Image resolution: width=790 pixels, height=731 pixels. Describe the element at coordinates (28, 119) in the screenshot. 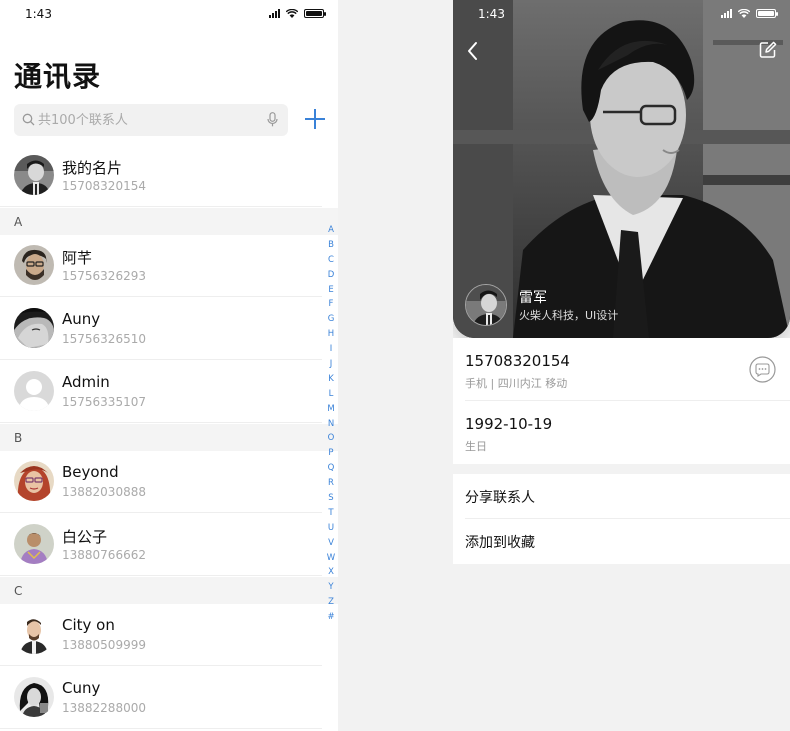

I see `search-icon` at that location.